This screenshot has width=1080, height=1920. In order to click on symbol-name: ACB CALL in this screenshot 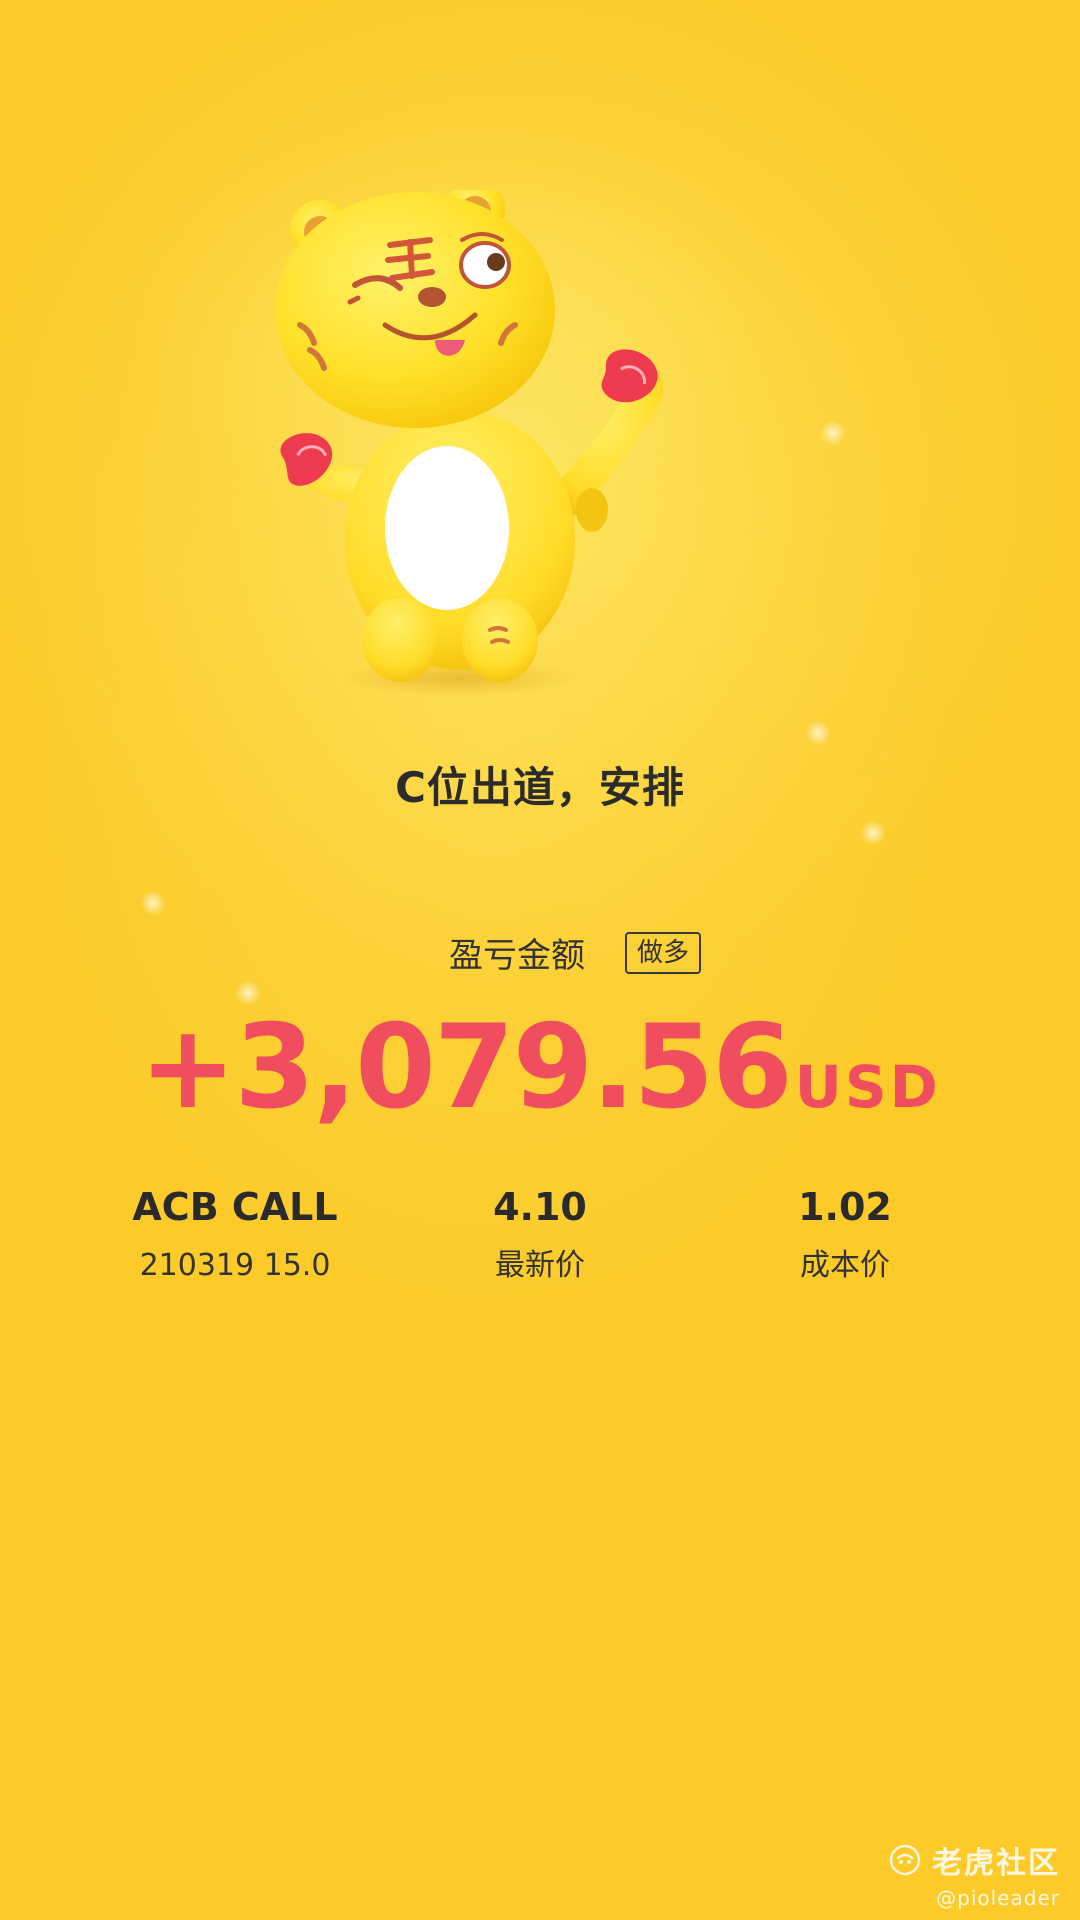, I will do `click(235, 1207)`.